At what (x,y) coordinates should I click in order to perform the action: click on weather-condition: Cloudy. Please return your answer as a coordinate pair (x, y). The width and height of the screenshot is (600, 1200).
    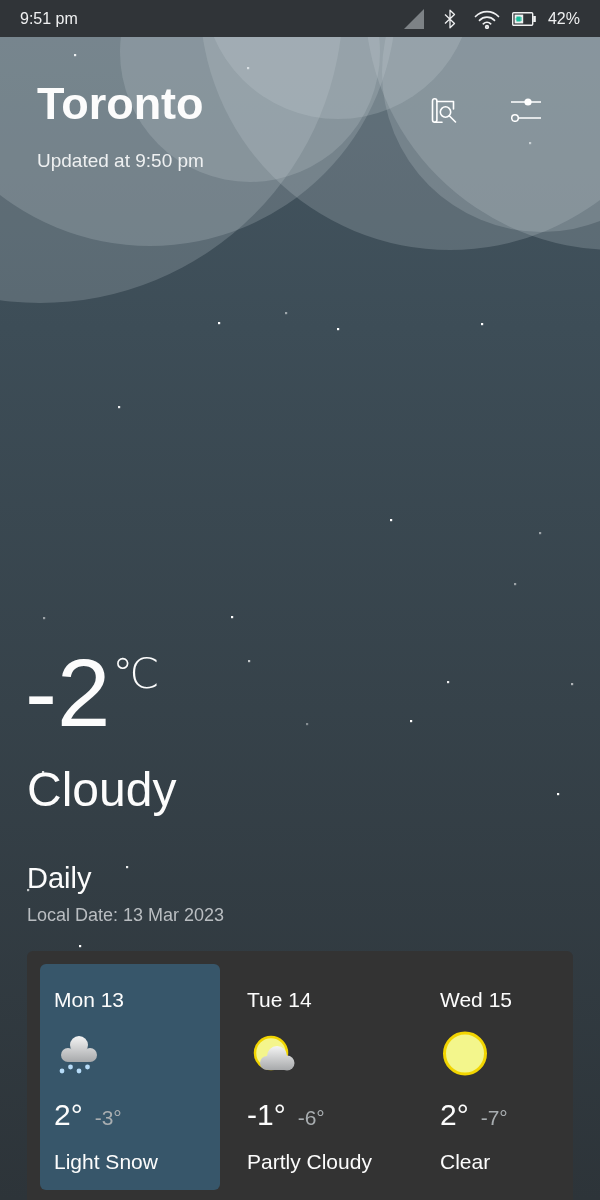
    Looking at the image, I should click on (102, 790).